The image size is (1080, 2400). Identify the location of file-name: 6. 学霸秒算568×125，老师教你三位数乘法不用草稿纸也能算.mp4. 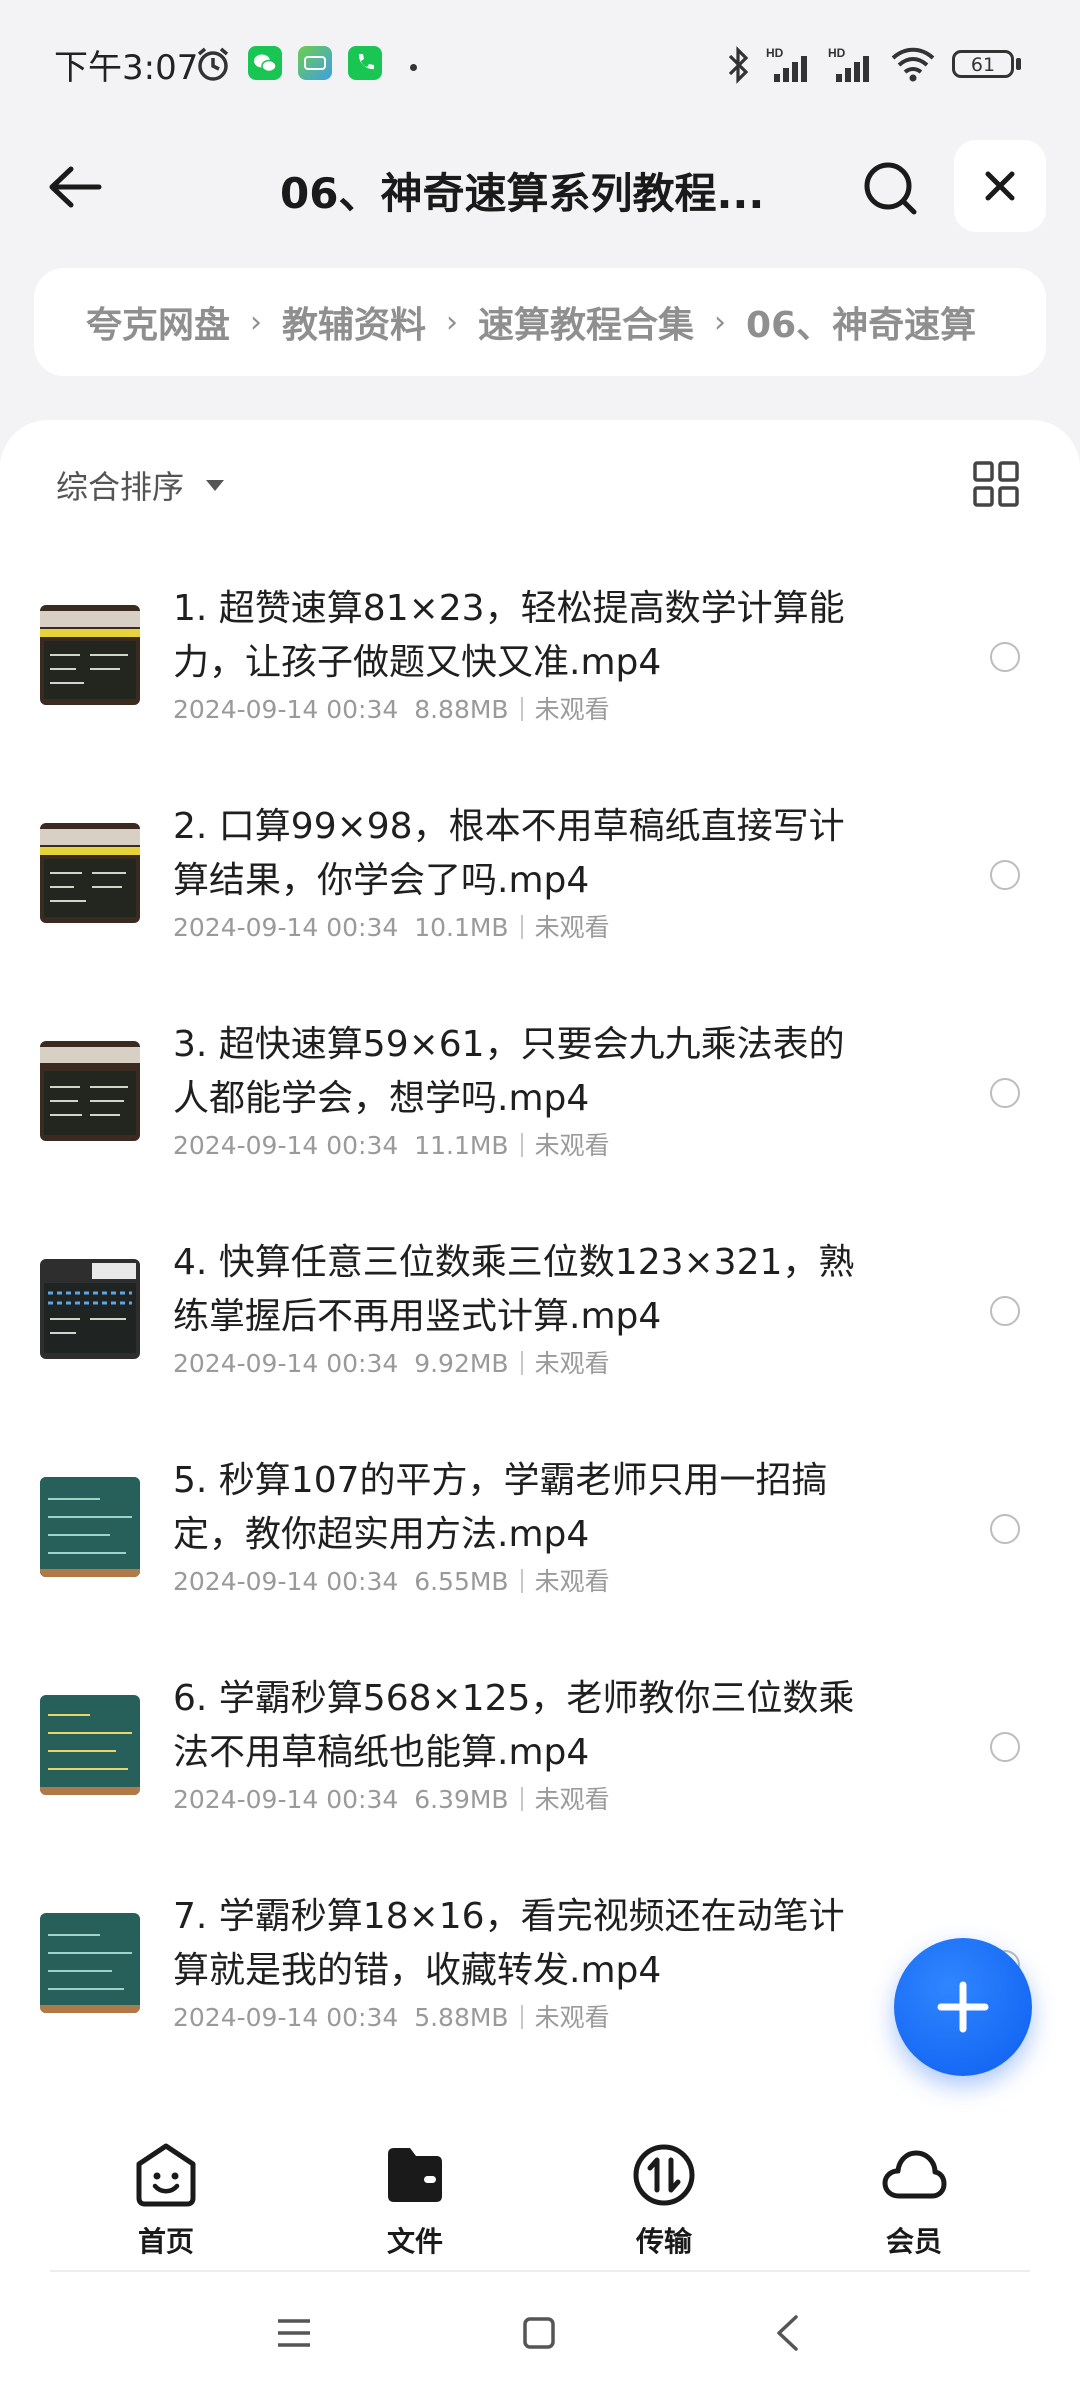
(514, 1725).